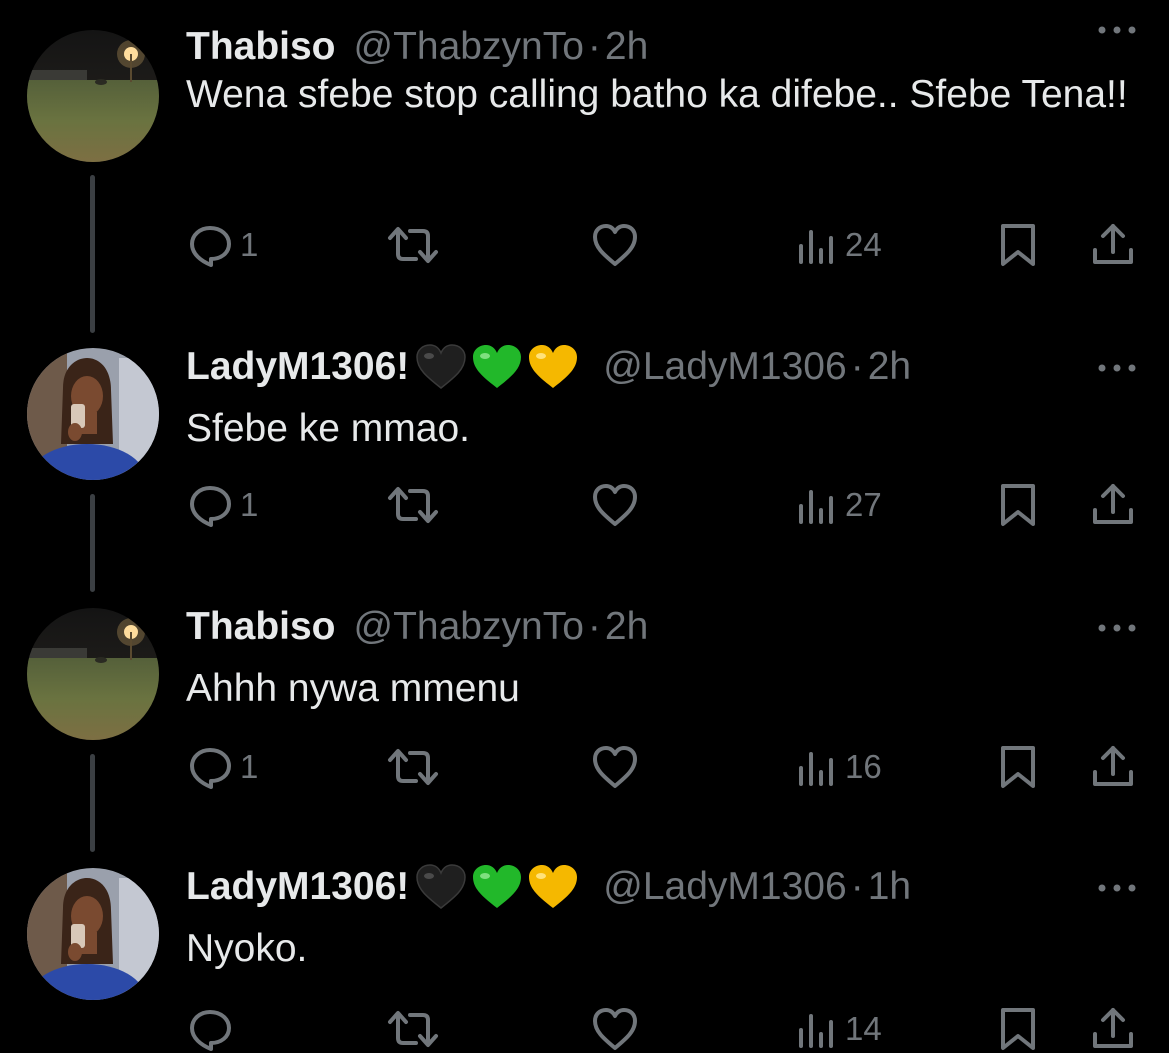 The width and height of the screenshot is (1169, 1053). What do you see at coordinates (863, 244) in the screenshot?
I see `view-count: 24` at bounding box center [863, 244].